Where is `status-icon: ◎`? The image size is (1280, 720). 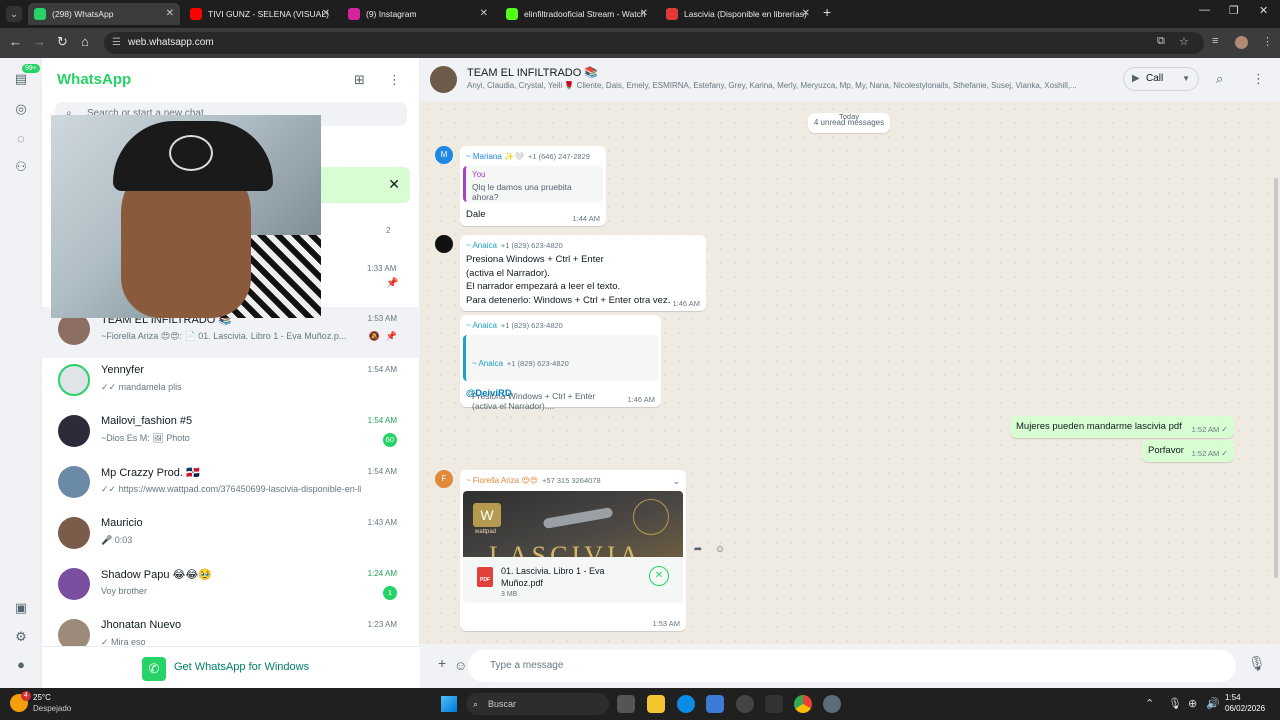
status-icon: ◎ is located at coordinates (21, 109).